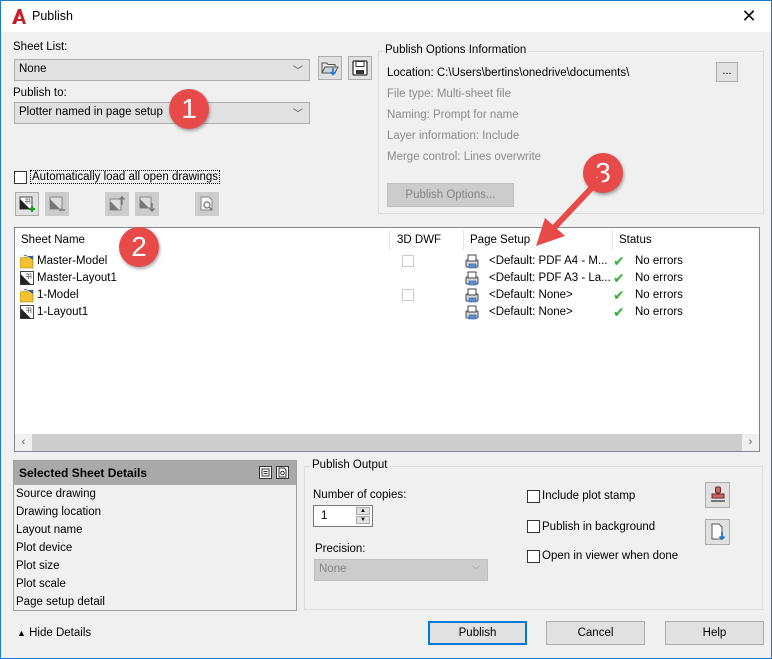 The image size is (772, 659). Describe the element at coordinates (83, 473) in the screenshot. I see `details-title: Selected Sheet Details` at that location.